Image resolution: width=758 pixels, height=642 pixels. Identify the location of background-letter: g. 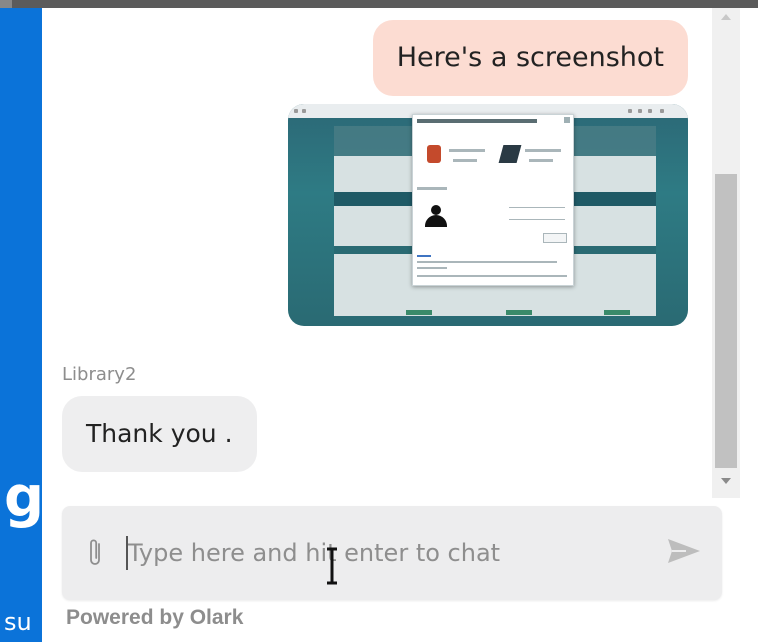
(24, 497).